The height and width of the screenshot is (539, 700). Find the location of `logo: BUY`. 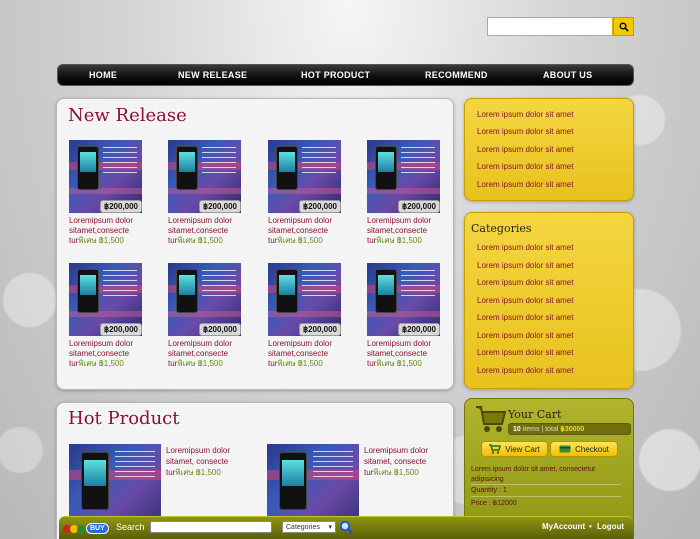

logo: BUY is located at coordinates (88, 528).